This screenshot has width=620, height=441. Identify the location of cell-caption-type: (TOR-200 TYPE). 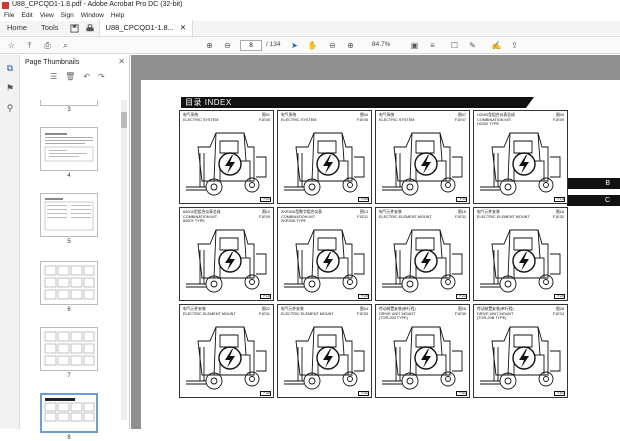
(393, 318).